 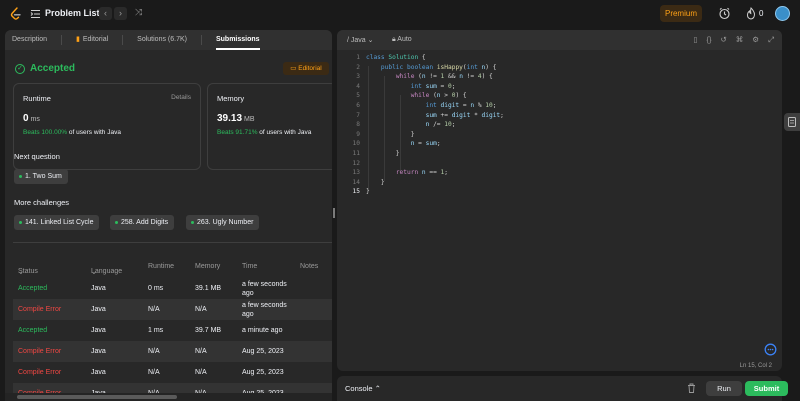 I want to click on chevron-up-icon: ⌃, so click(x=377, y=388).